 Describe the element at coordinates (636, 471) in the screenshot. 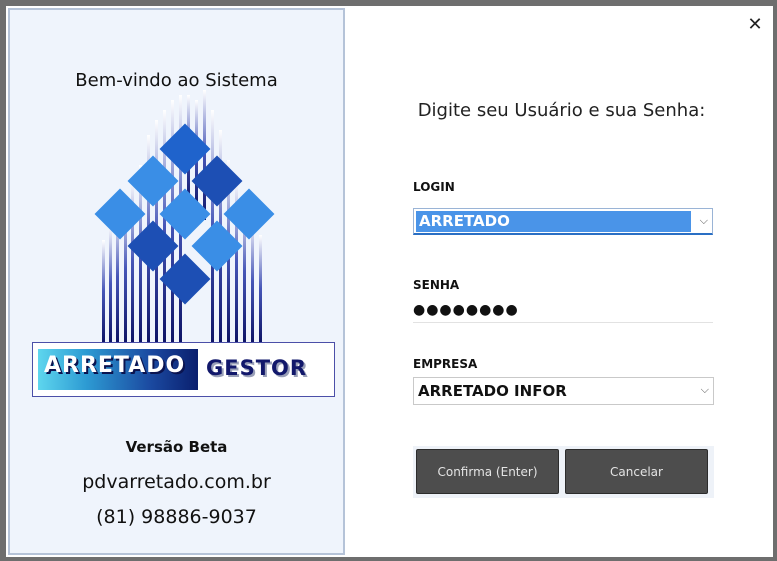

I see `cancel-button: Cancelar` at that location.